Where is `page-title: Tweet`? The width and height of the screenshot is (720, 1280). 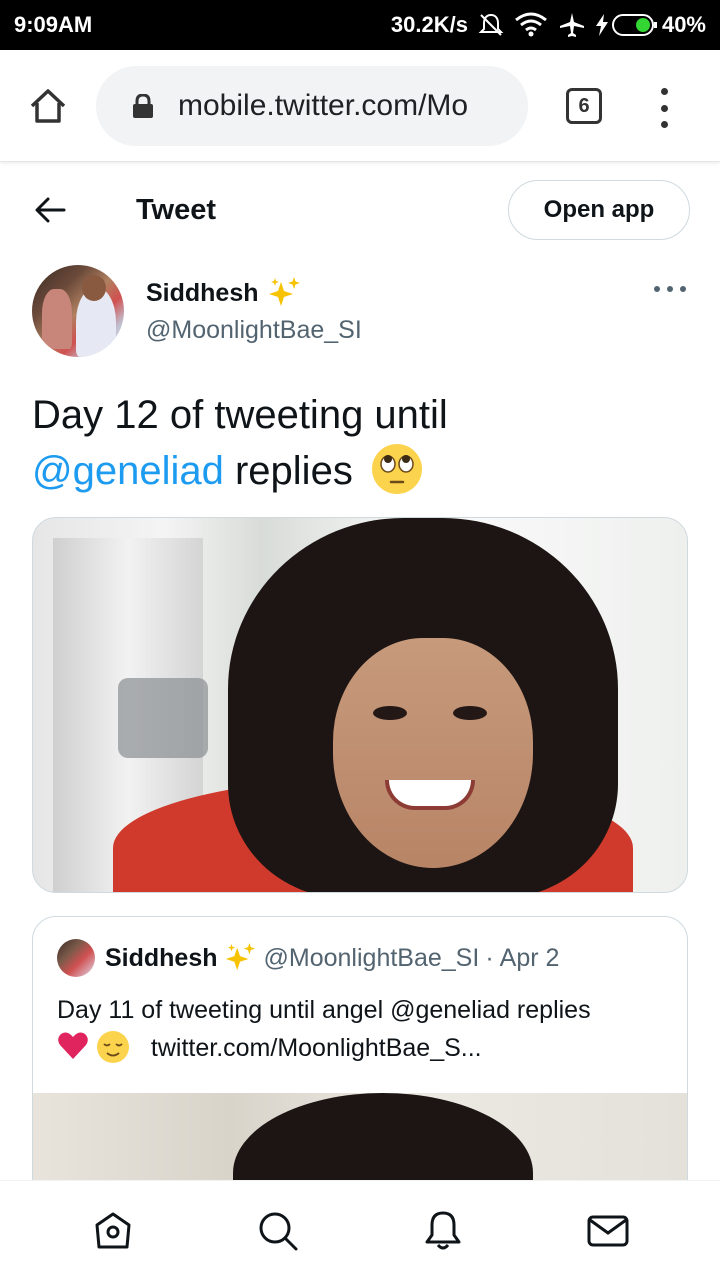 page-title: Tweet is located at coordinates (176, 210).